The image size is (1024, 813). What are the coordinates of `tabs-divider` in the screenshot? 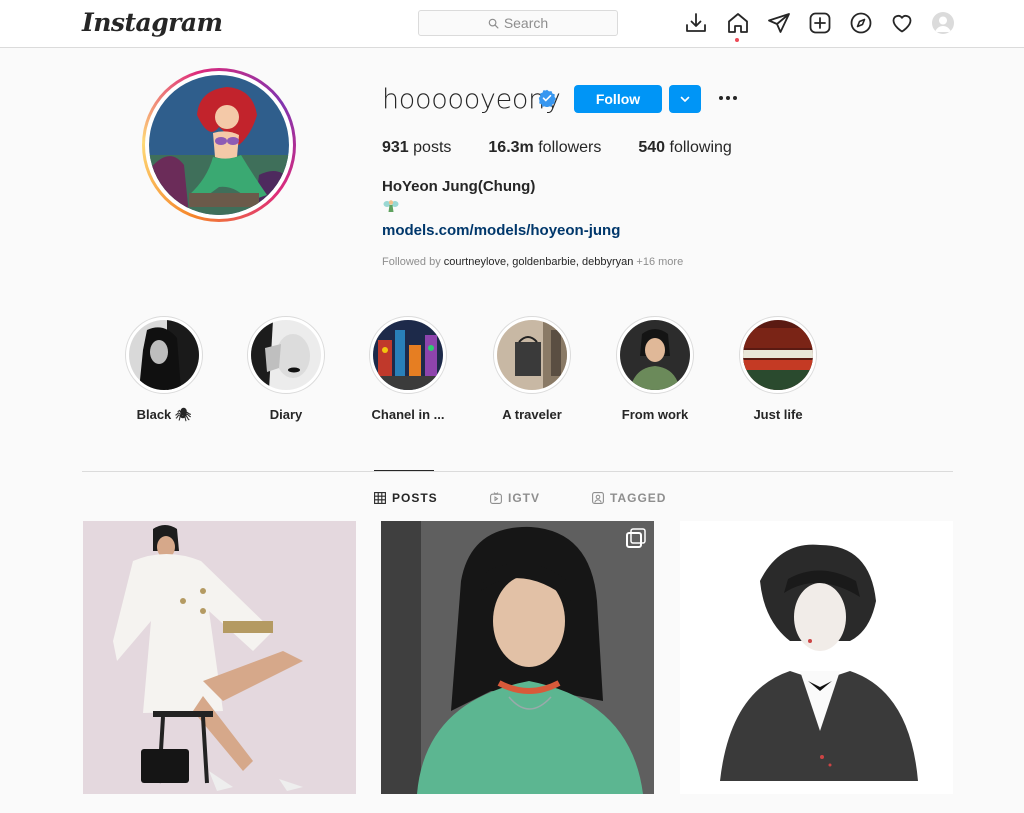 It's located at (517, 471).